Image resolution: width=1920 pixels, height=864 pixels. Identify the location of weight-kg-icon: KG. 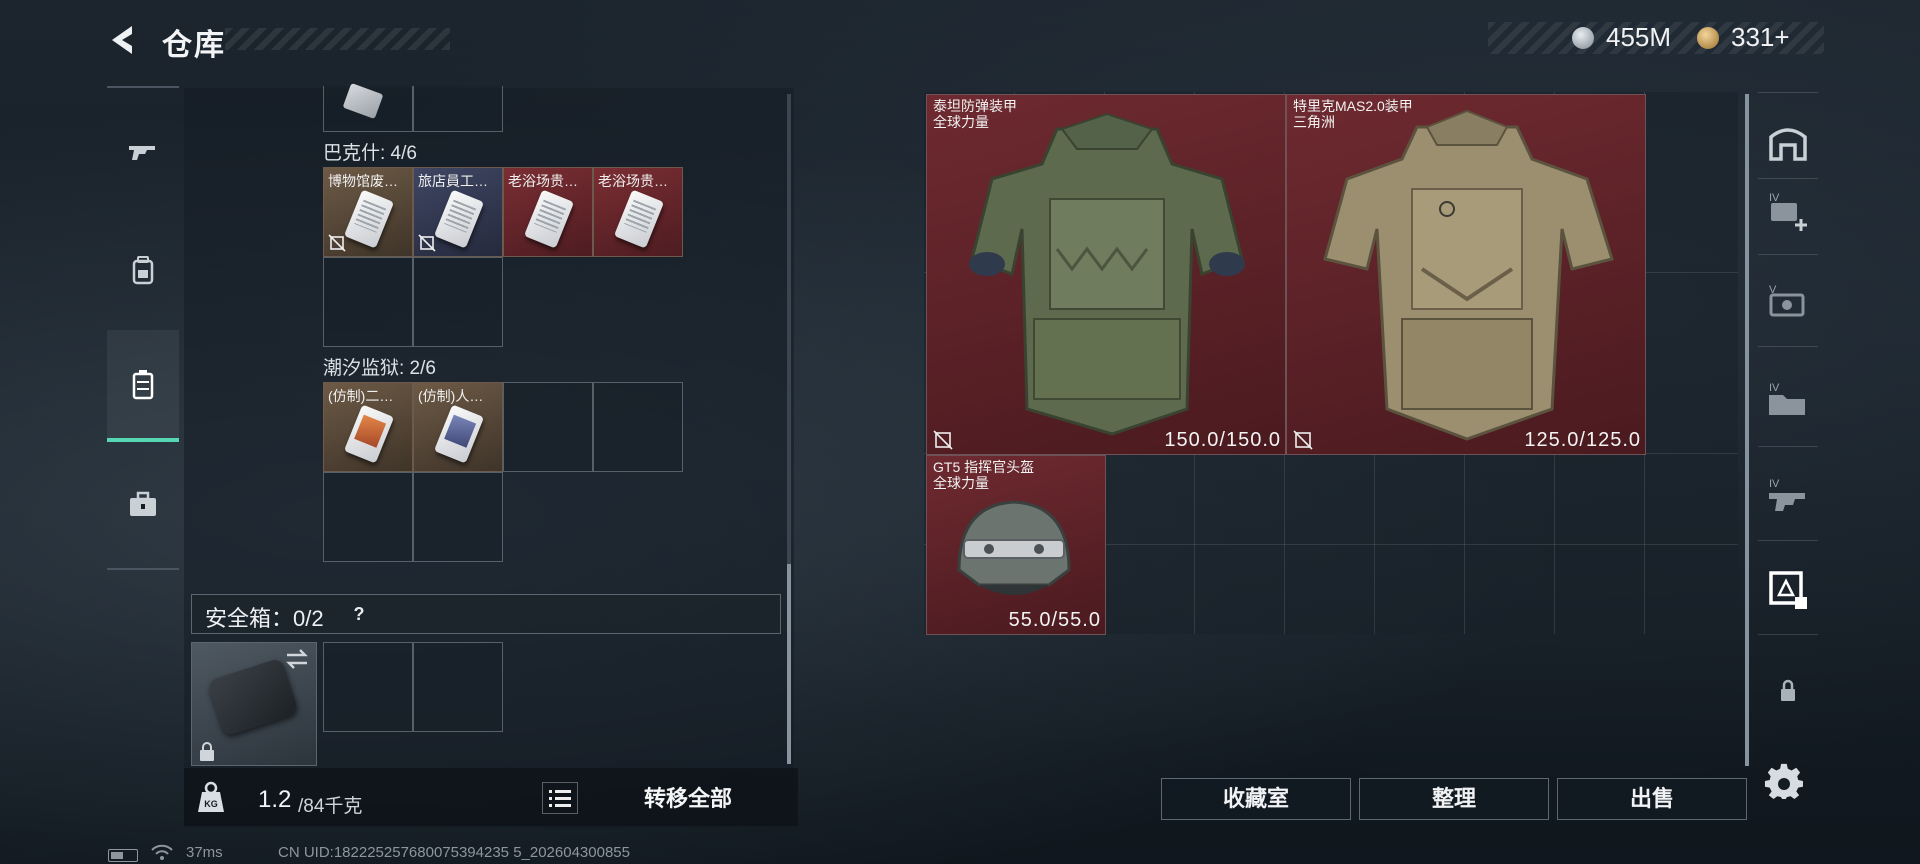
(211, 796).